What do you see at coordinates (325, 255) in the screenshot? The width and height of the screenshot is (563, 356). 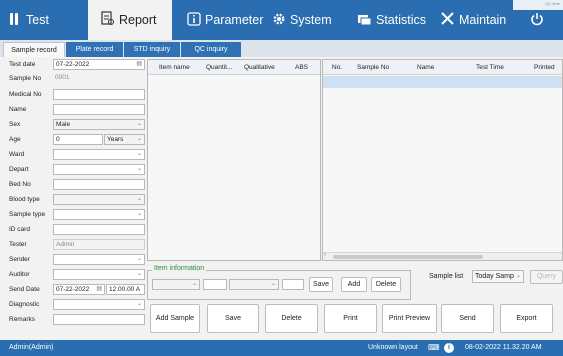 I see `scroll-left-icon: ‹` at bounding box center [325, 255].